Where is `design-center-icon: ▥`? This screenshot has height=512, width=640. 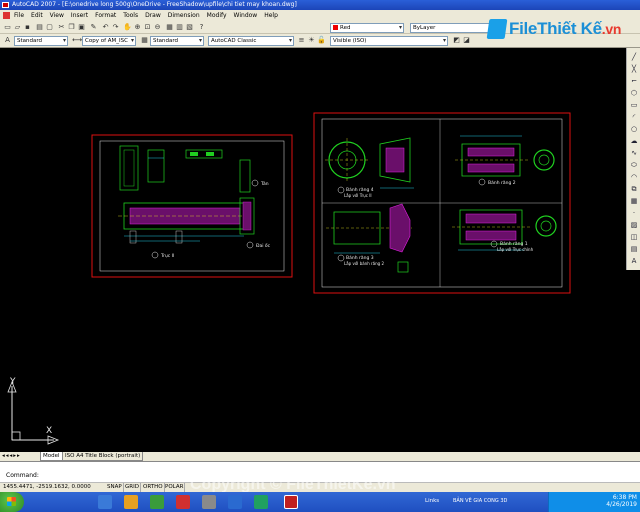
design-center-icon: ▥ is located at coordinates (179, 27).